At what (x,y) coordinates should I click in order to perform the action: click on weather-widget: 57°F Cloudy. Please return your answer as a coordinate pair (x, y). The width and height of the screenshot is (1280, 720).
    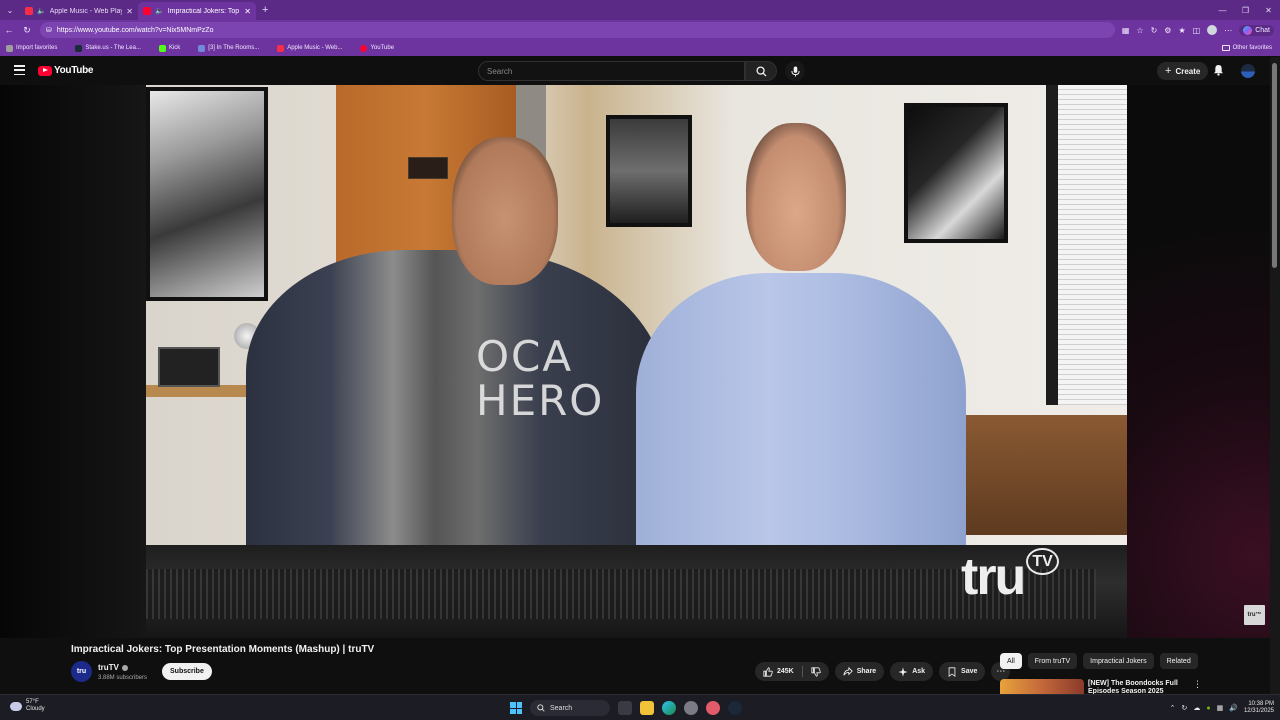
    Looking at the image, I should click on (27, 706).